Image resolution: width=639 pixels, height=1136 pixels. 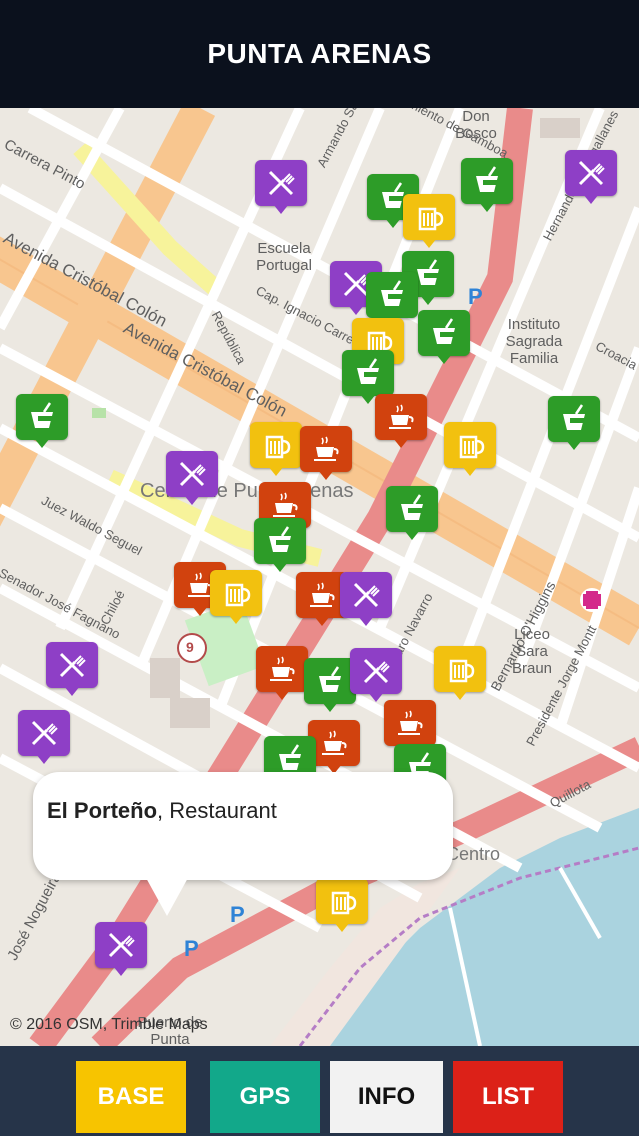 I want to click on bottom-toolbar: BASE GPS INFO LIST, so click(x=319, y=1091).